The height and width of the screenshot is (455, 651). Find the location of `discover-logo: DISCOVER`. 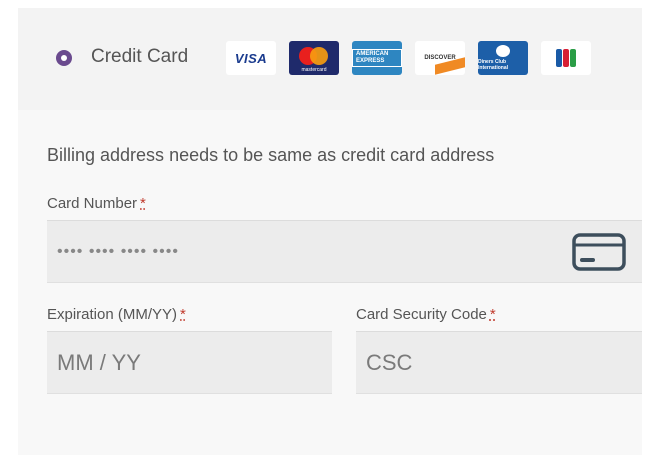

discover-logo: DISCOVER is located at coordinates (440, 58).